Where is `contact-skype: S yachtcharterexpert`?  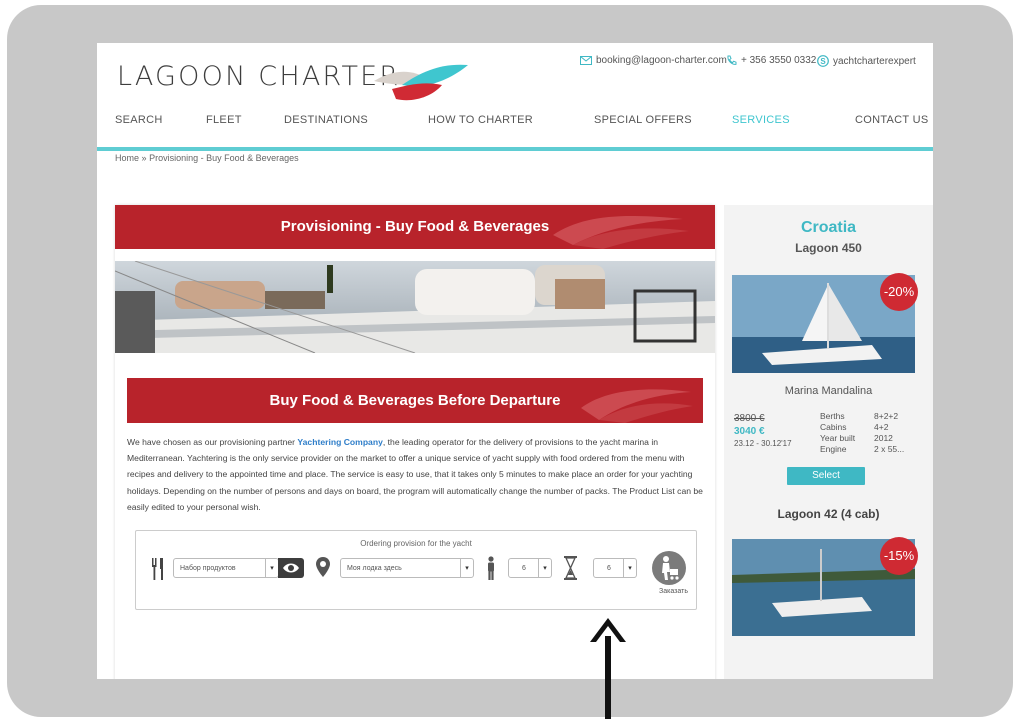 contact-skype: S yachtcharterexpert is located at coordinates (866, 61).